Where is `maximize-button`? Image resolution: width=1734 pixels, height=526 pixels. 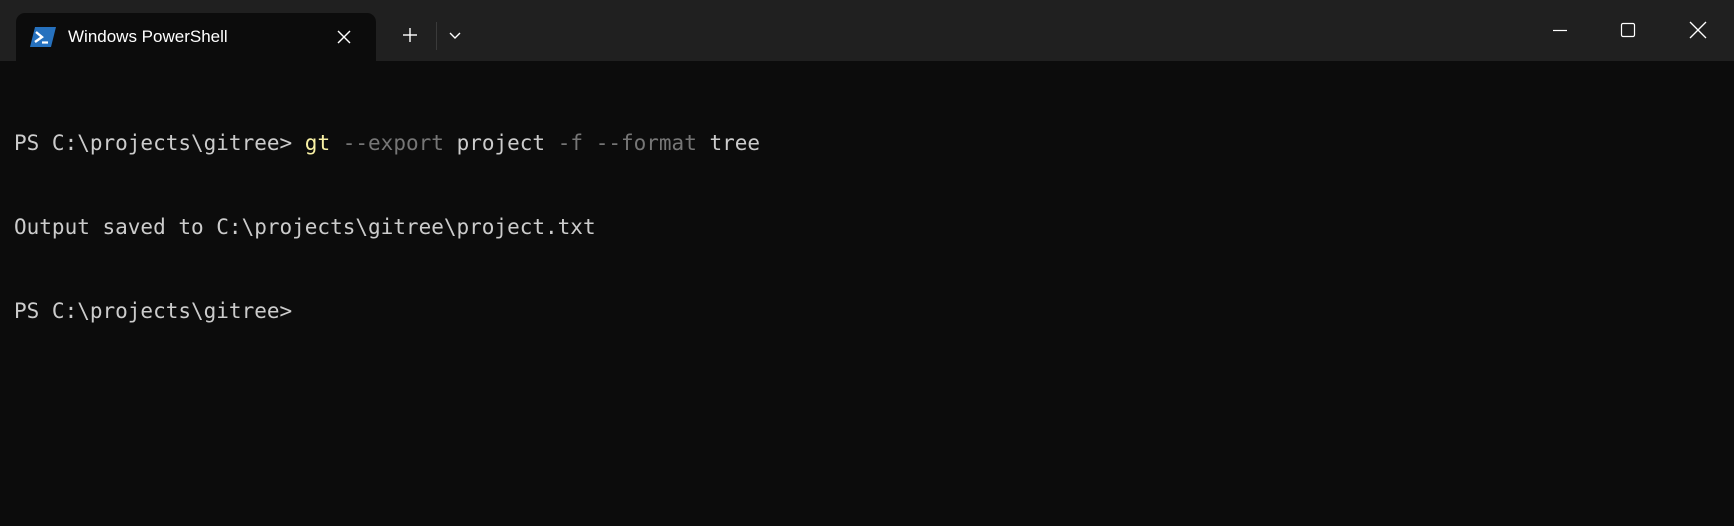 maximize-button is located at coordinates (1628, 30).